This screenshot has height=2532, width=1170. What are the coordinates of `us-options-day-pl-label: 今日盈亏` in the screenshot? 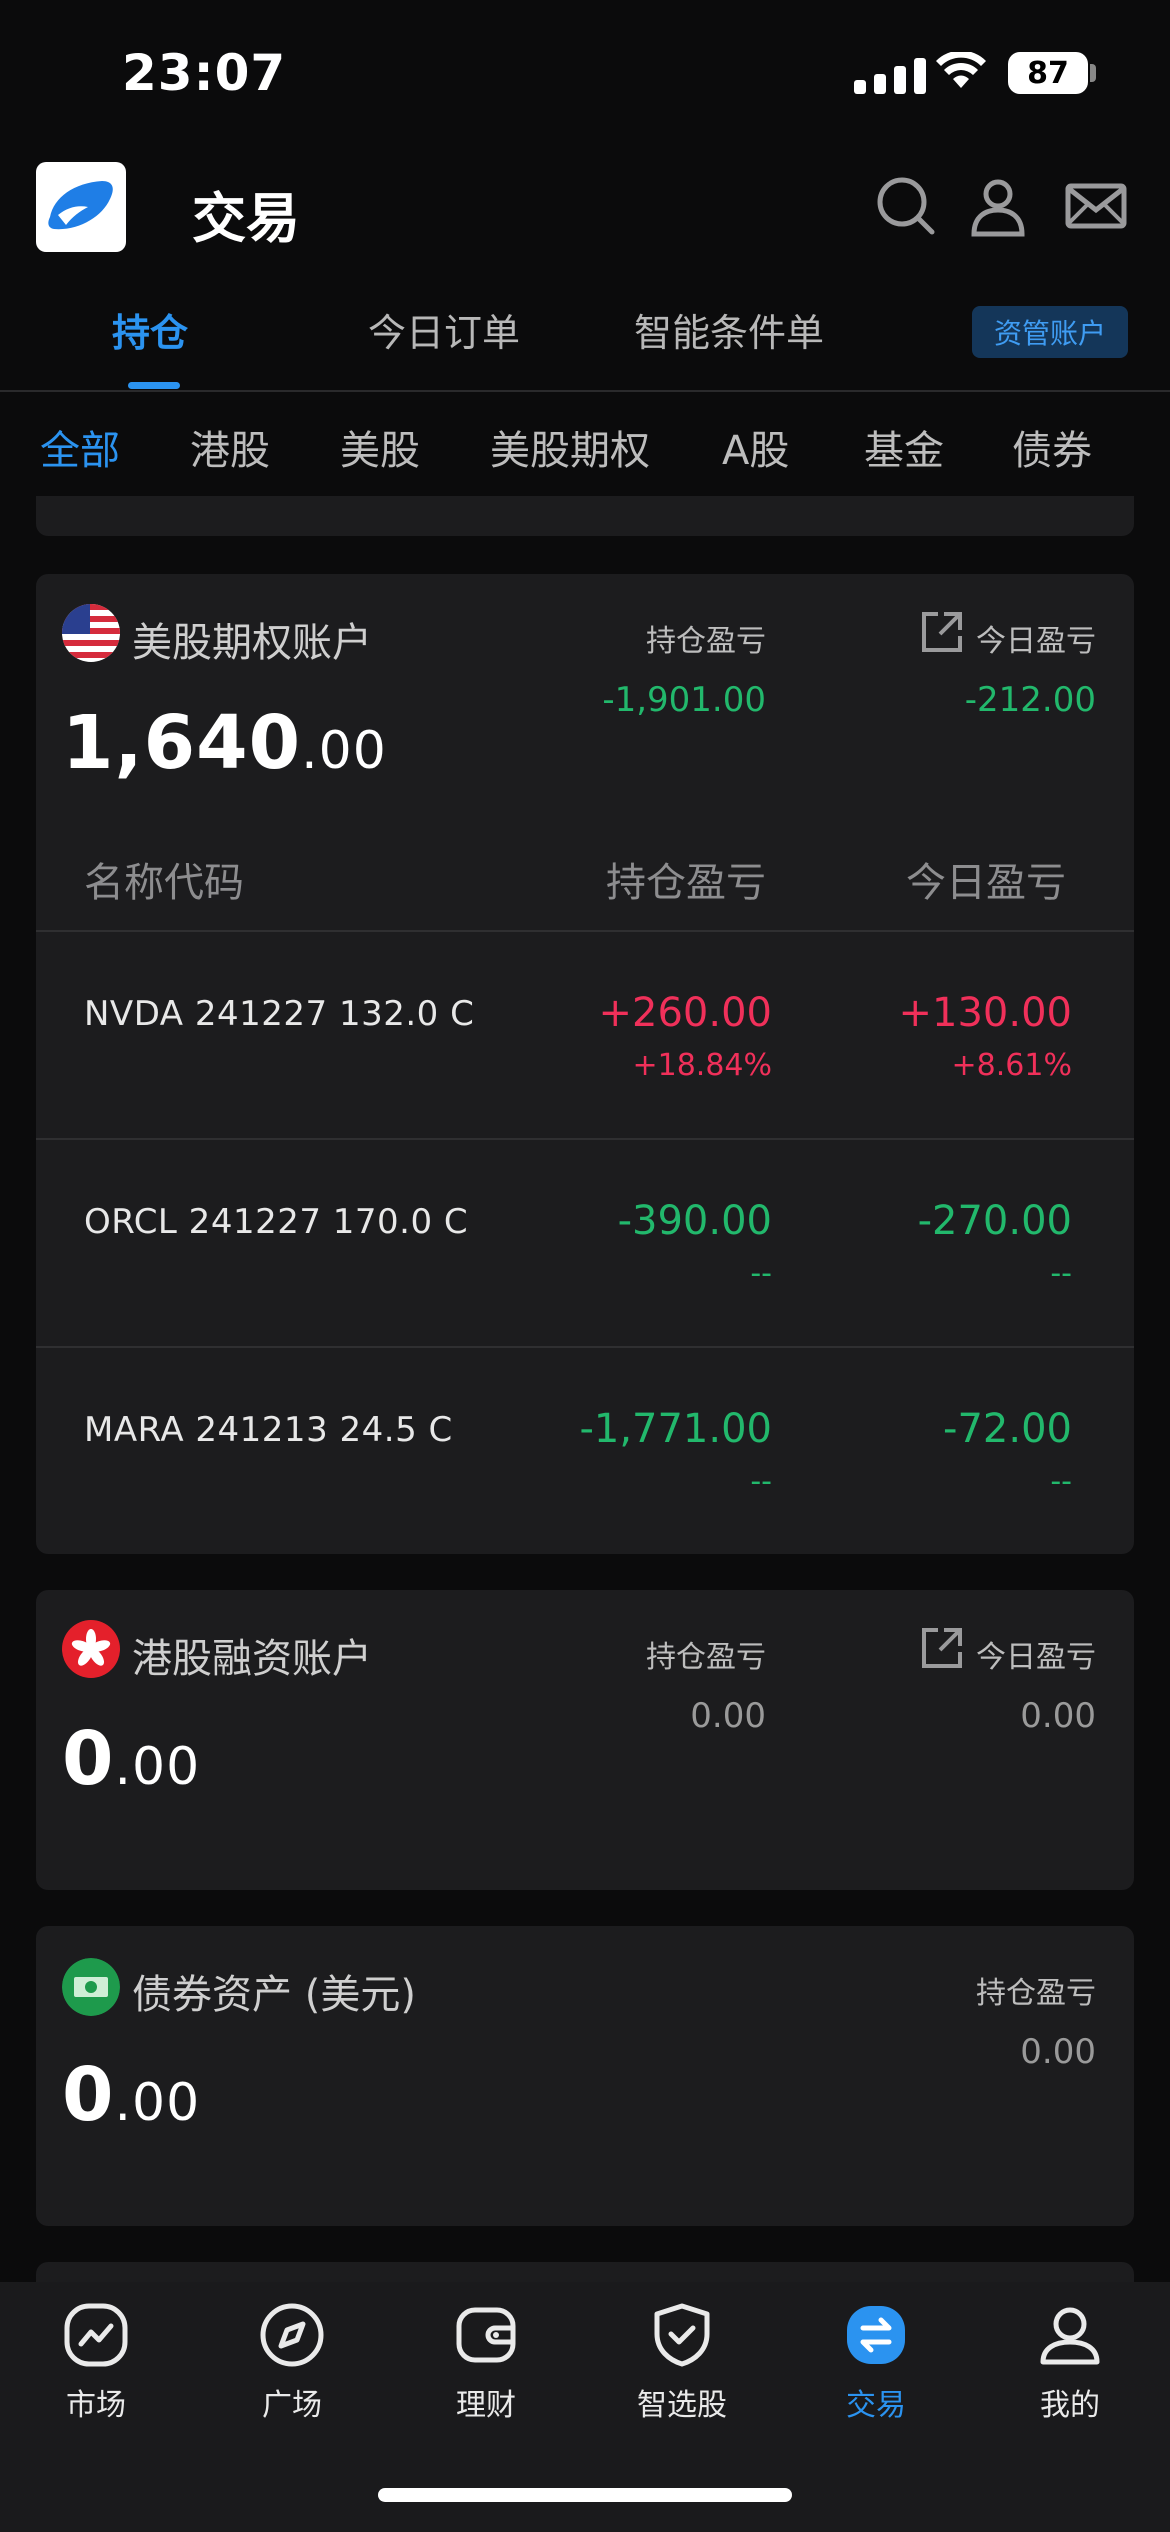 It's located at (1036, 641).